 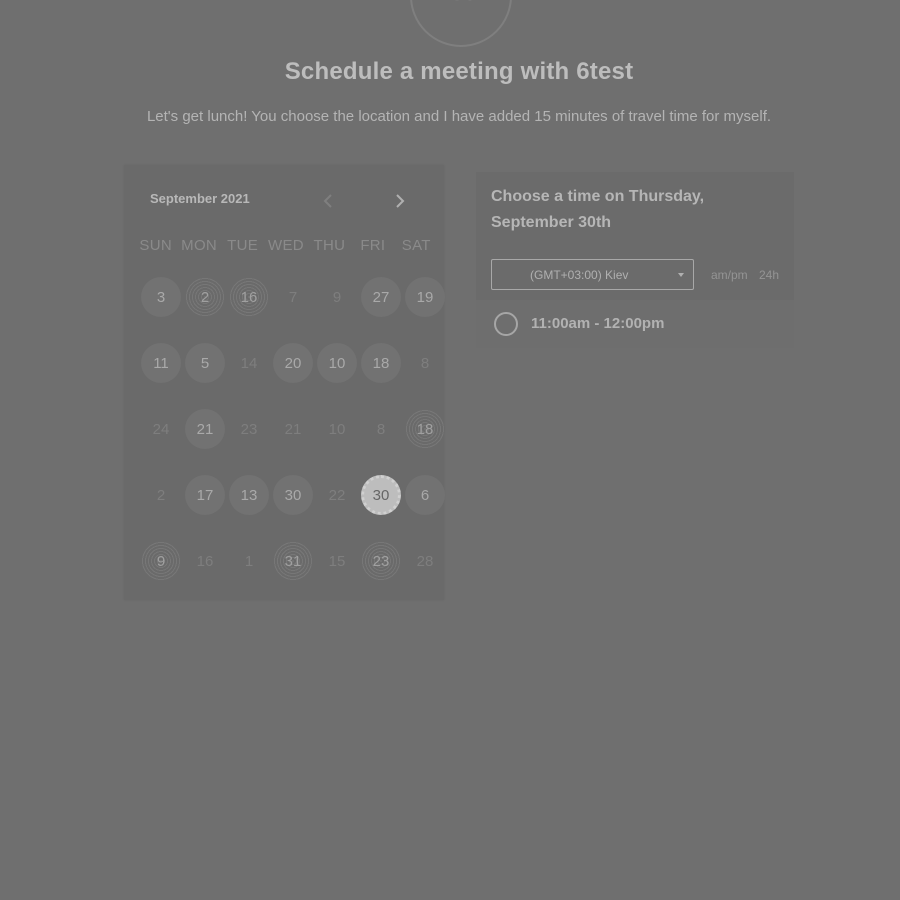 I want to click on weekday-label: SUN, so click(x=155, y=245).